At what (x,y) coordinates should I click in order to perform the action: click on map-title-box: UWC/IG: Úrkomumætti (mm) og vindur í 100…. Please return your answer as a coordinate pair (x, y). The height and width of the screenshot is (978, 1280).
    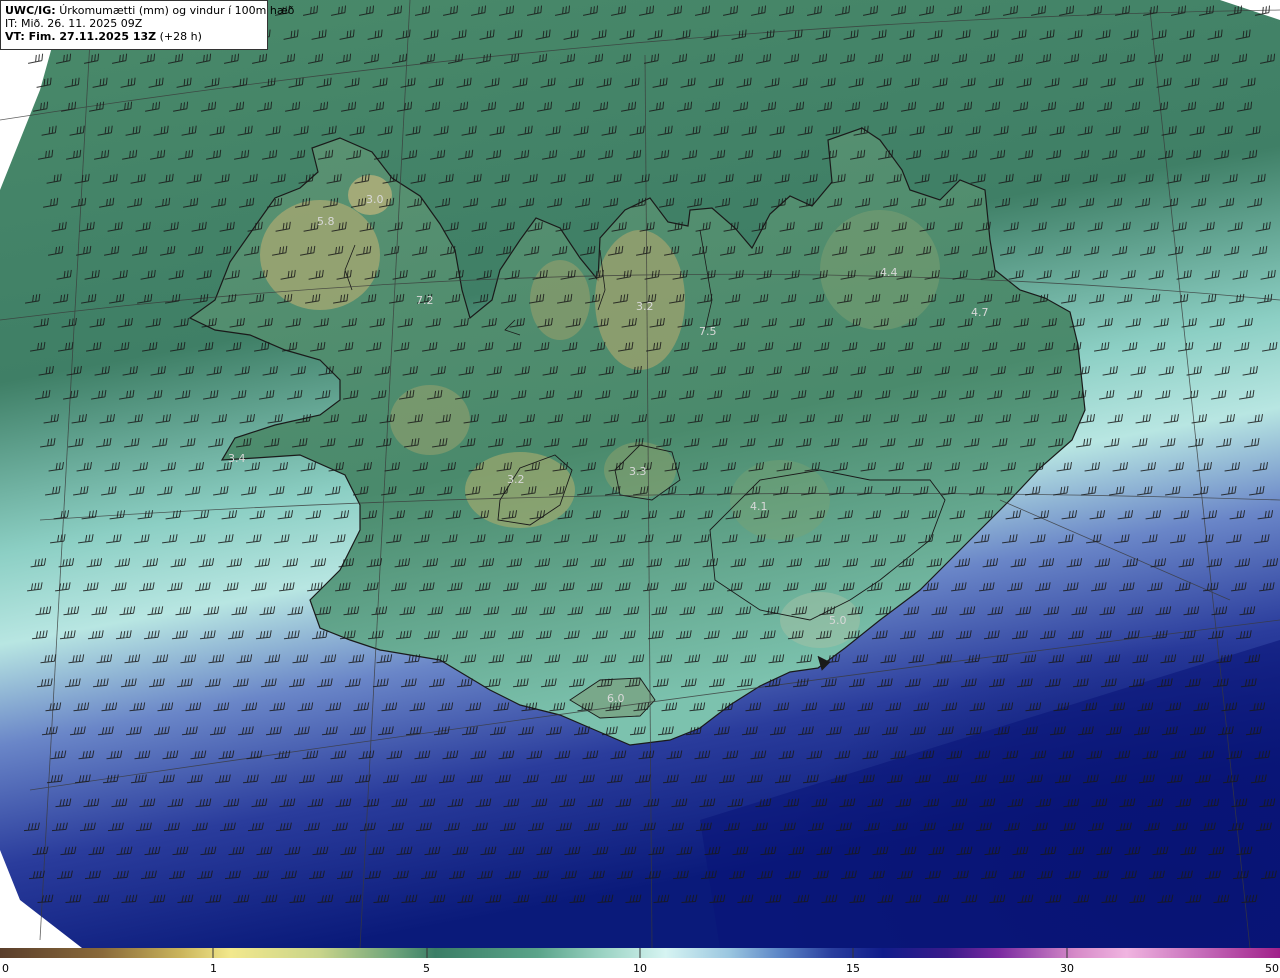
    Looking at the image, I should click on (147, 25).